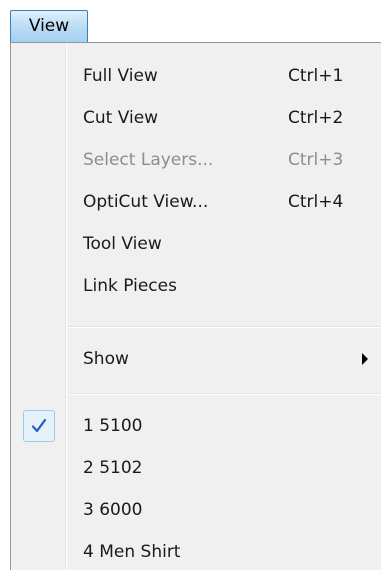 This screenshot has height=573, width=381. I want to click on menu-item-show: Show, so click(196, 359).